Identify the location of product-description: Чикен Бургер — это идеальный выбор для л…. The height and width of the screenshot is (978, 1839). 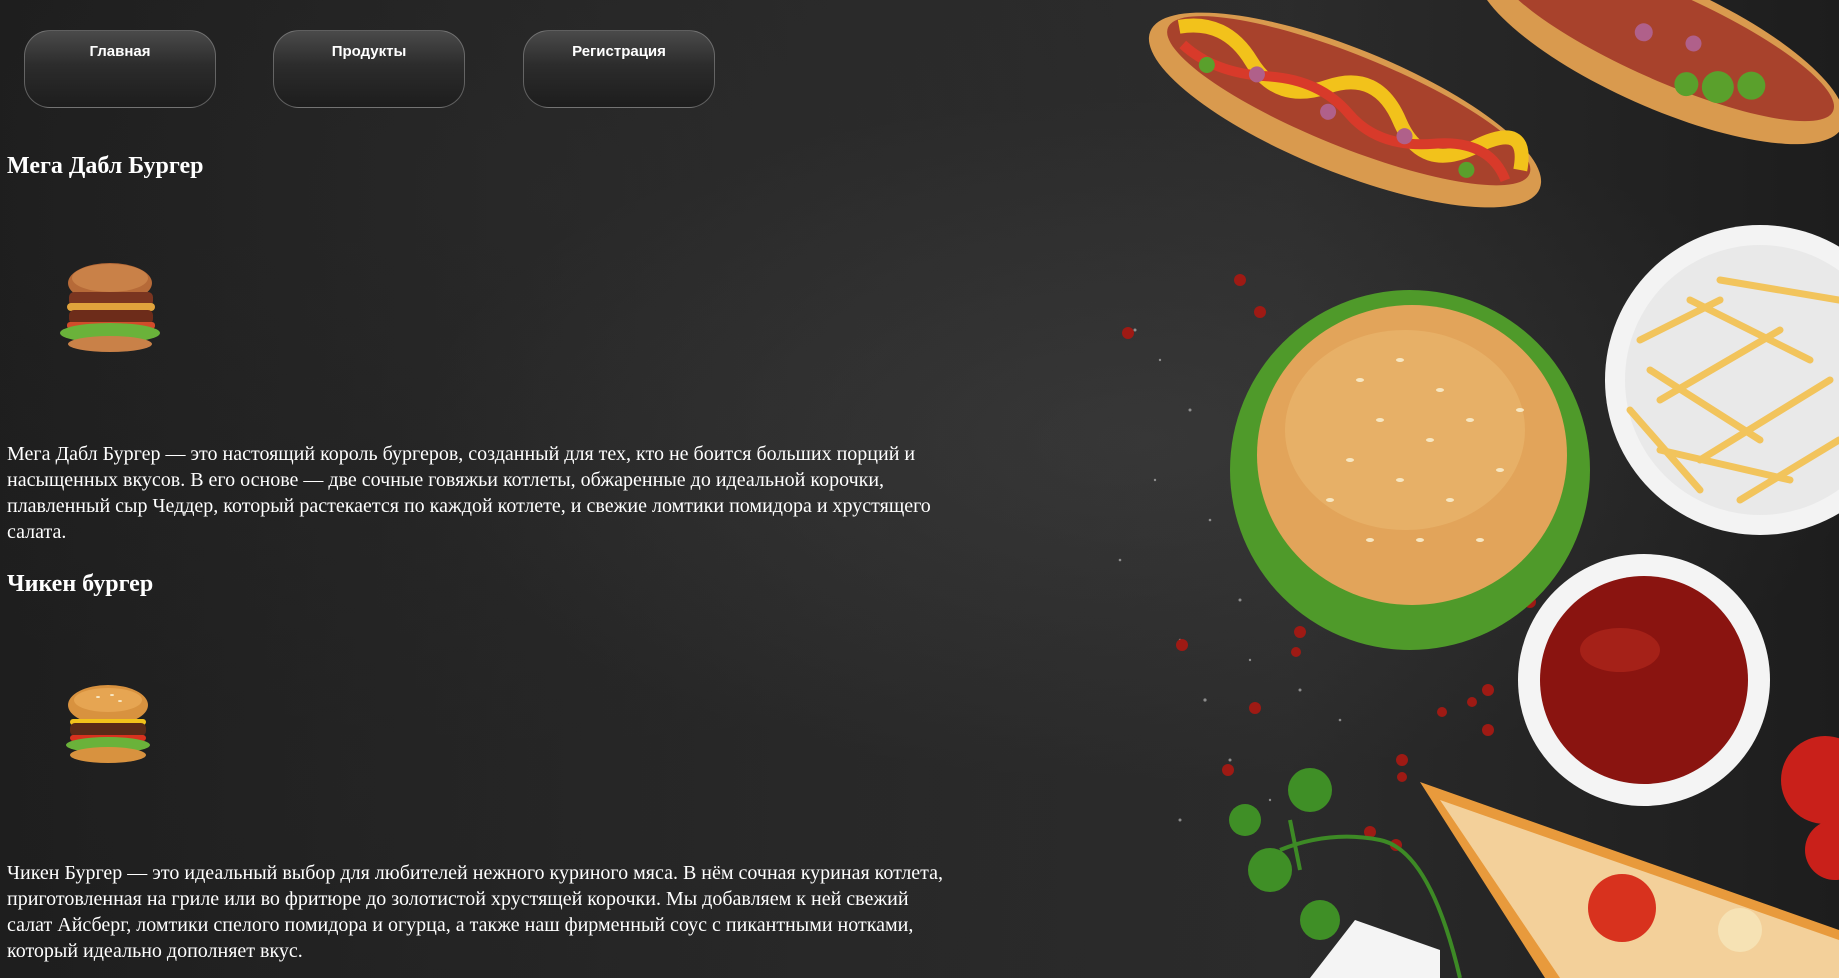
(475, 912).